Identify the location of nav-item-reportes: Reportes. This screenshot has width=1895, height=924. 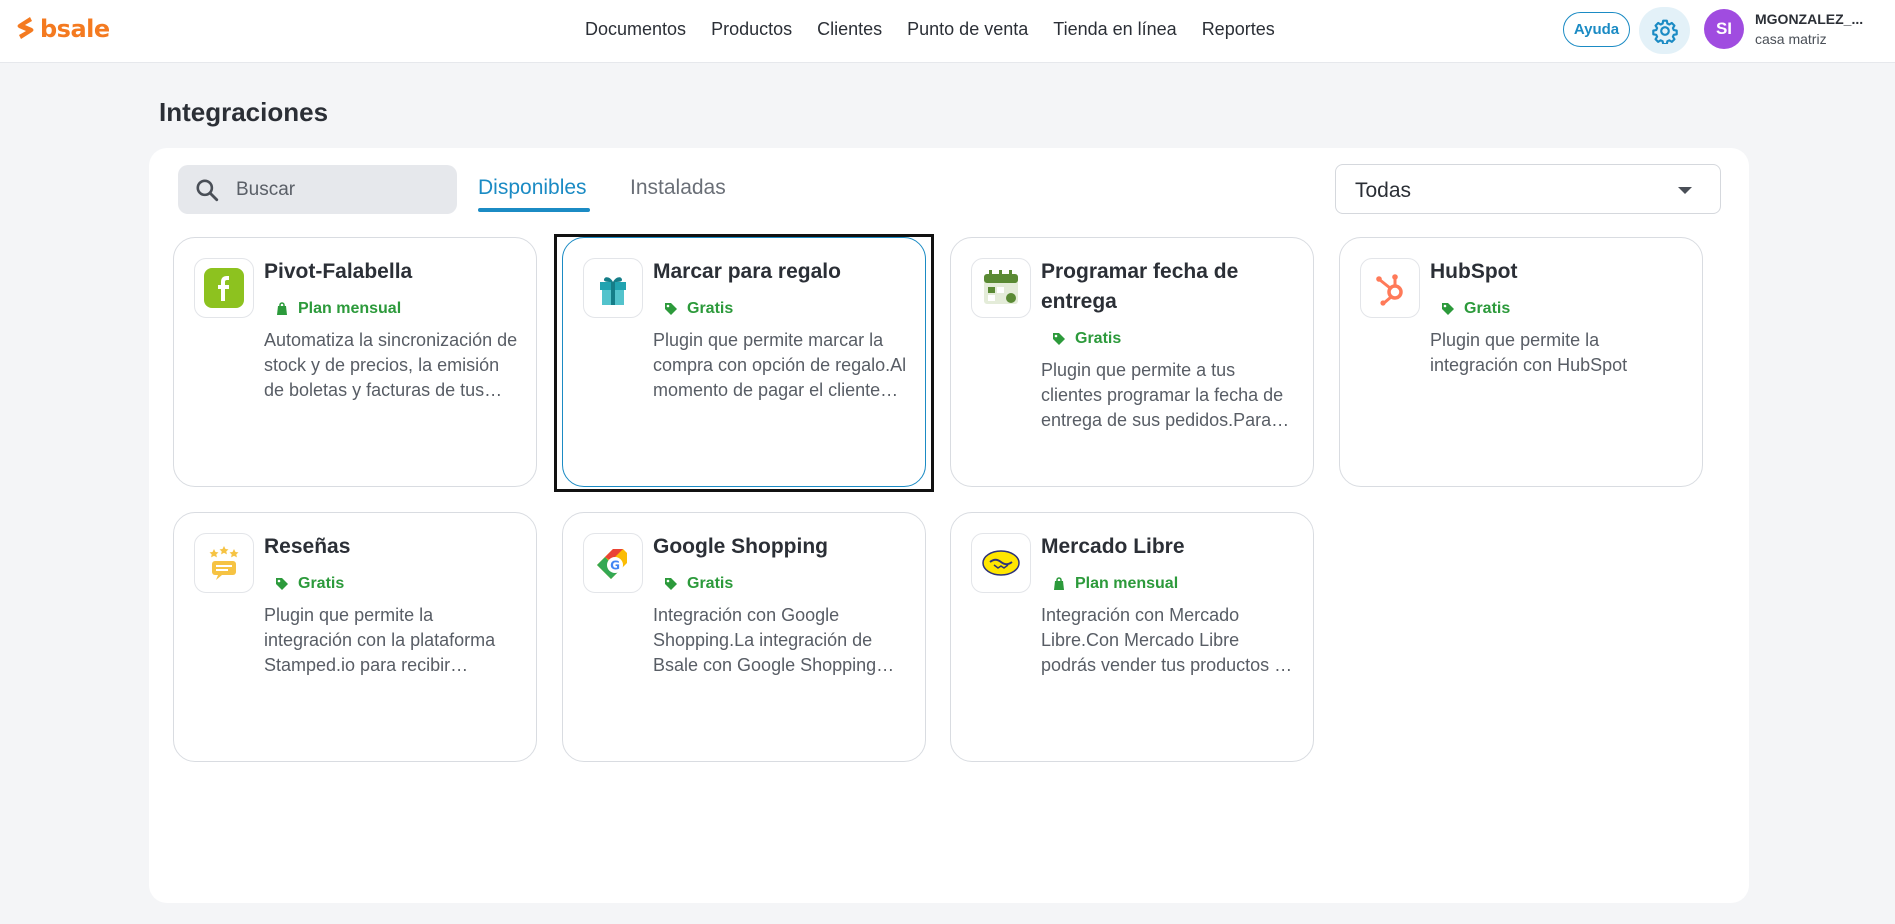
(1238, 29).